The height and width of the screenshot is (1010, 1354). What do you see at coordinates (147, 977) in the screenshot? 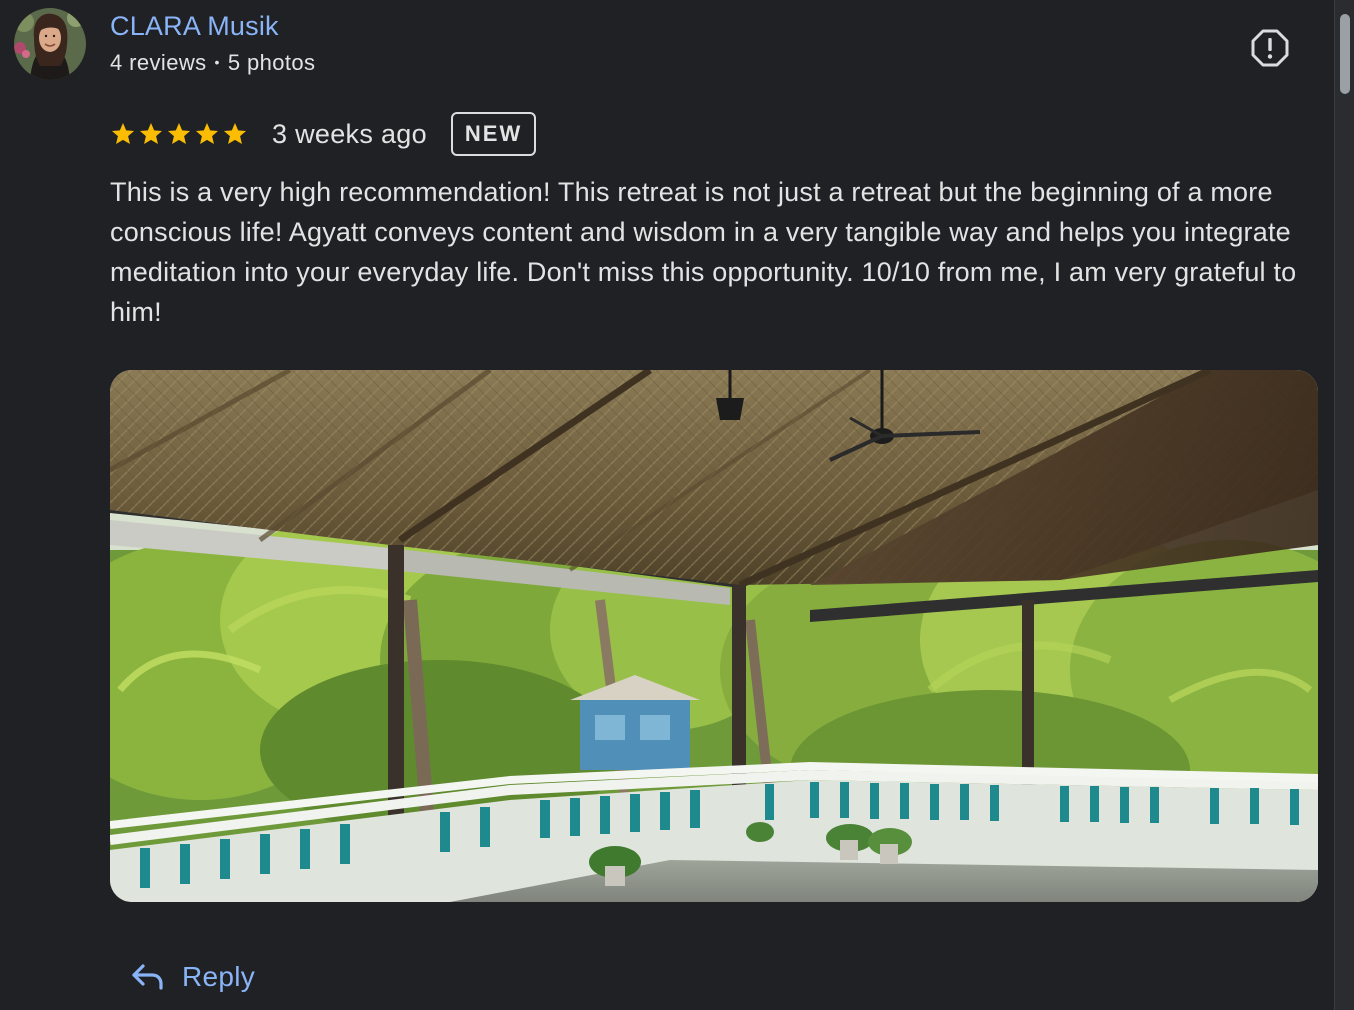
I see `reply-arrow-icon` at bounding box center [147, 977].